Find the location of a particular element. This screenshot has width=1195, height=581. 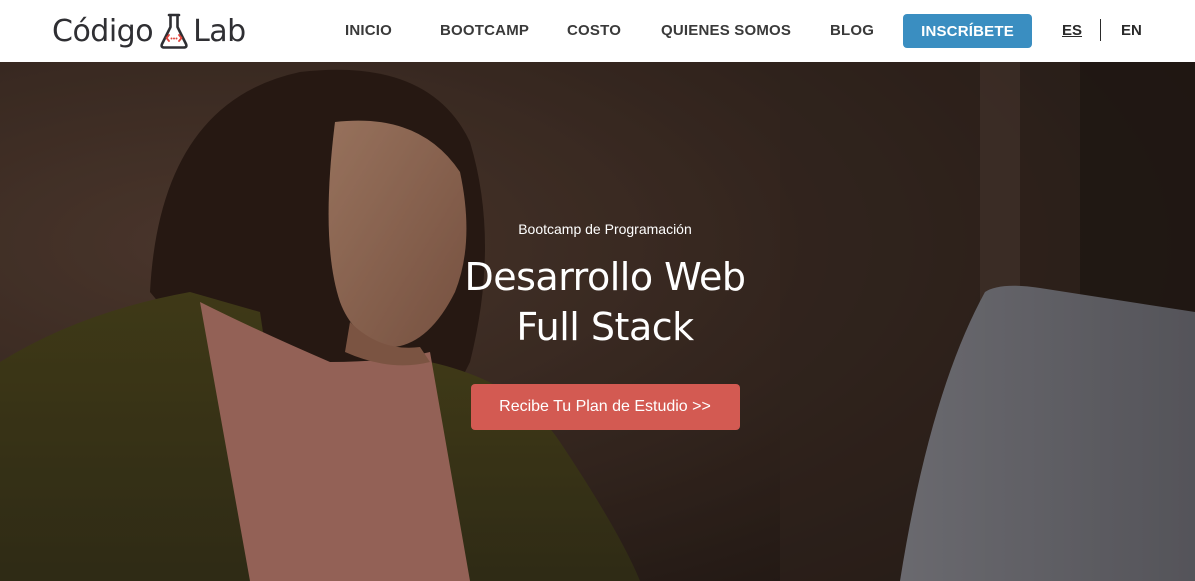

hero-title-line1: Desarrollo Web is located at coordinates (605, 277).